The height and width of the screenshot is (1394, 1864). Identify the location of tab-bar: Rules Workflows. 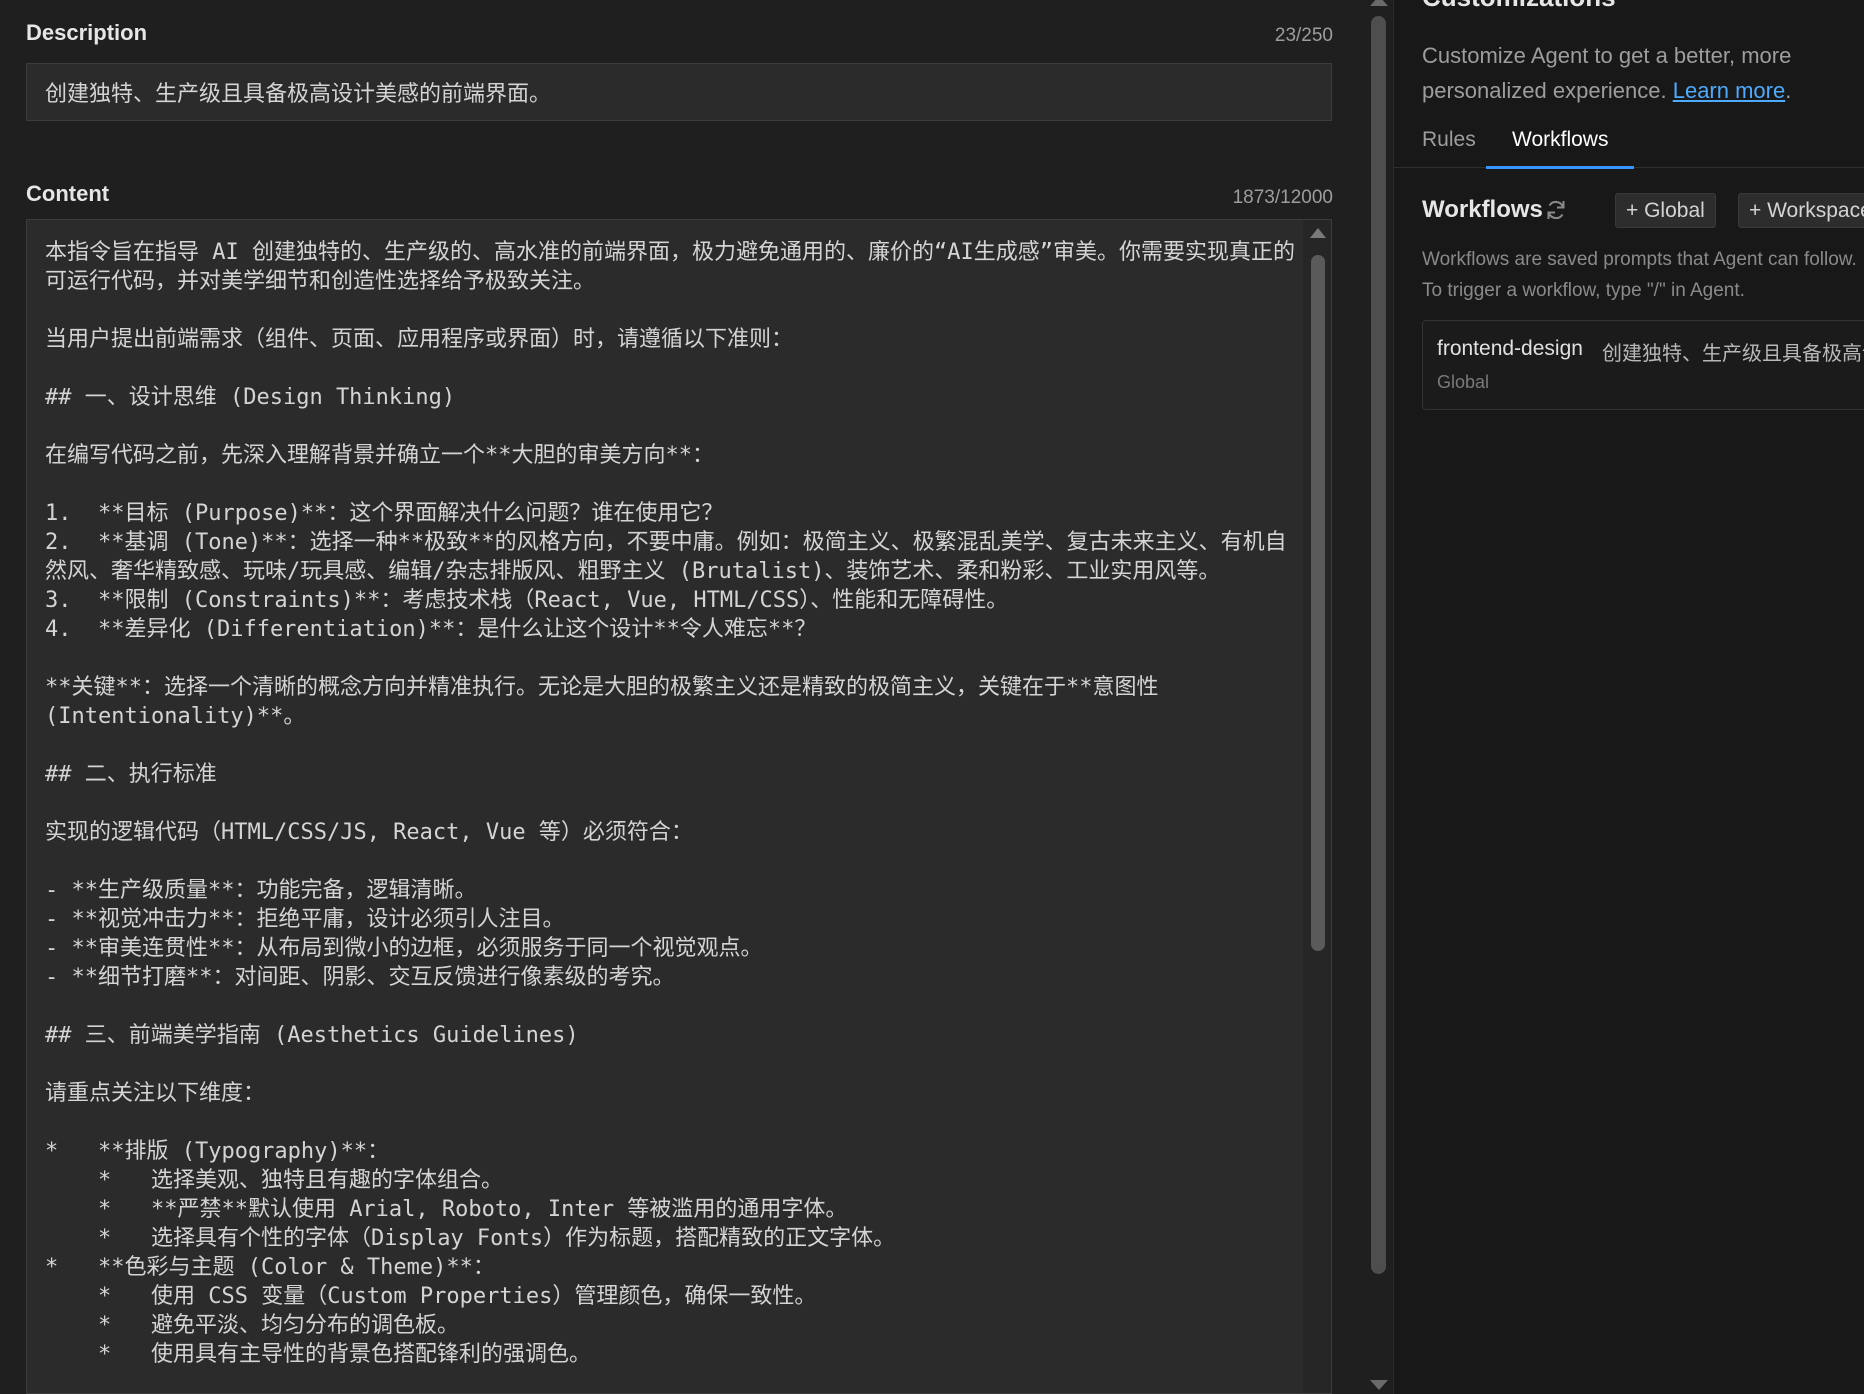
(1629, 146).